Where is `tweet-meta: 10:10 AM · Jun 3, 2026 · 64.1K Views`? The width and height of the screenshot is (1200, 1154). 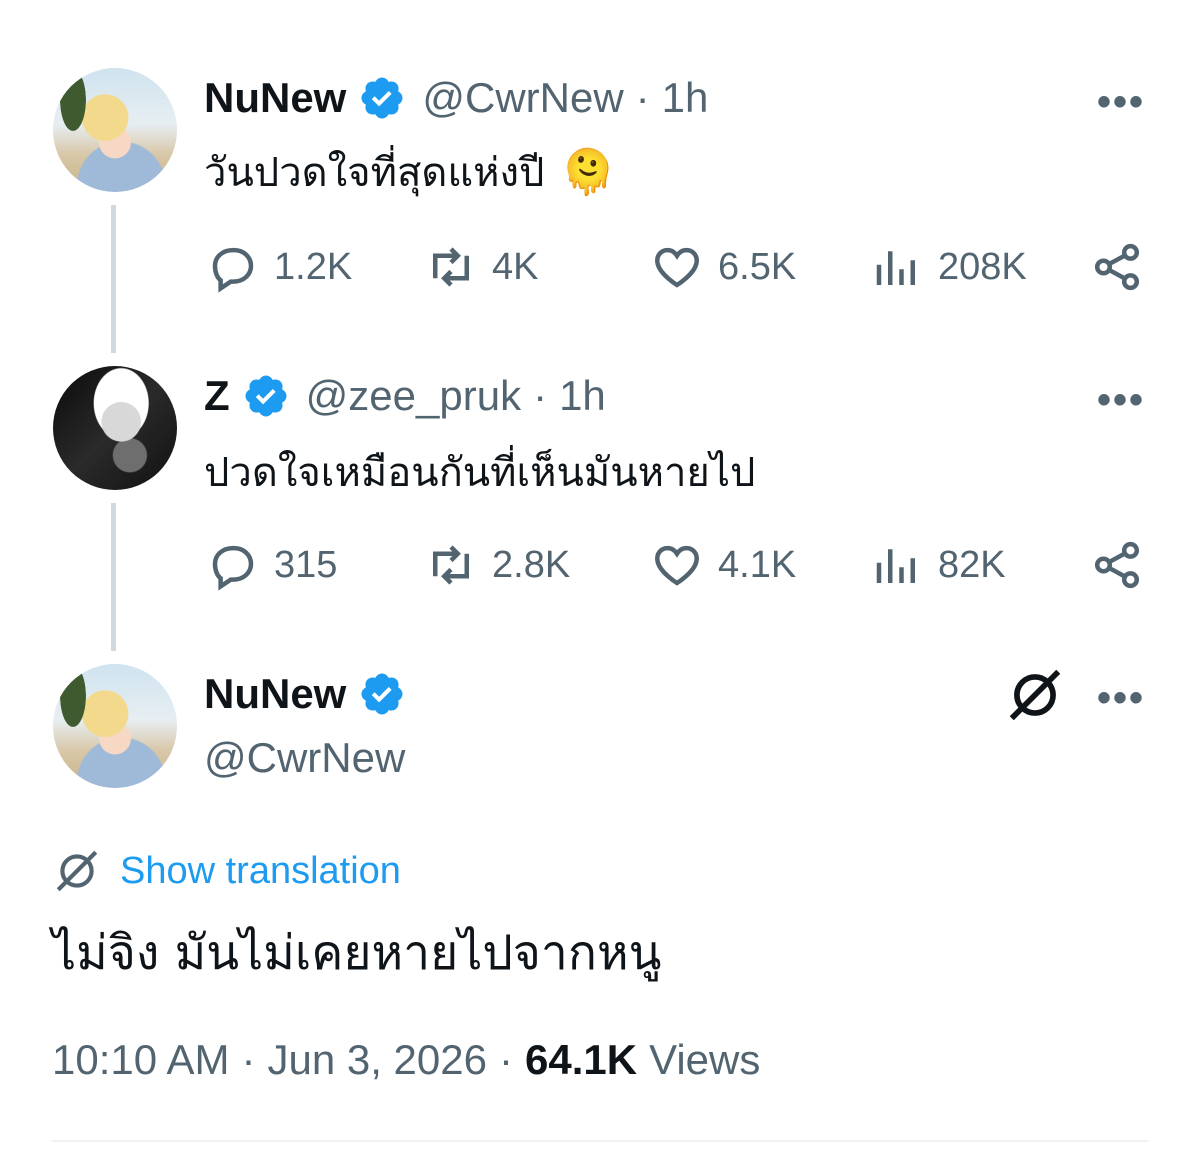
tweet-meta: 10:10 AM · Jun 3, 2026 · 64.1K Views is located at coordinates (406, 1060).